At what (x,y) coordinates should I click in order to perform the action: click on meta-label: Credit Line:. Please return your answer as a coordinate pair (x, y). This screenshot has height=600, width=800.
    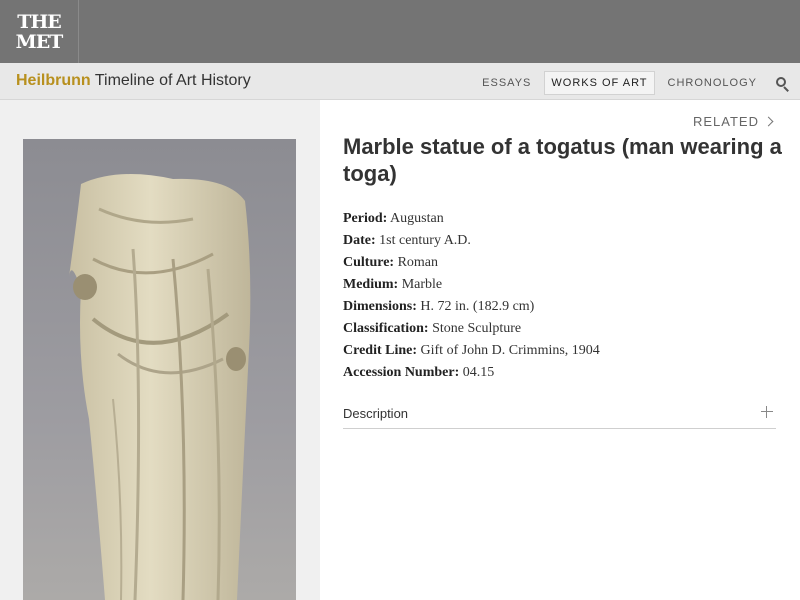
    Looking at the image, I should click on (380, 350).